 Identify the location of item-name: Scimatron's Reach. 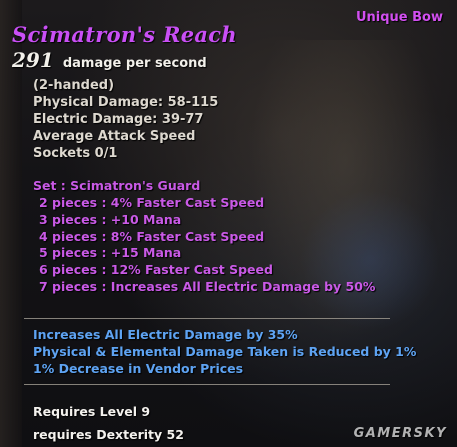
(124, 34).